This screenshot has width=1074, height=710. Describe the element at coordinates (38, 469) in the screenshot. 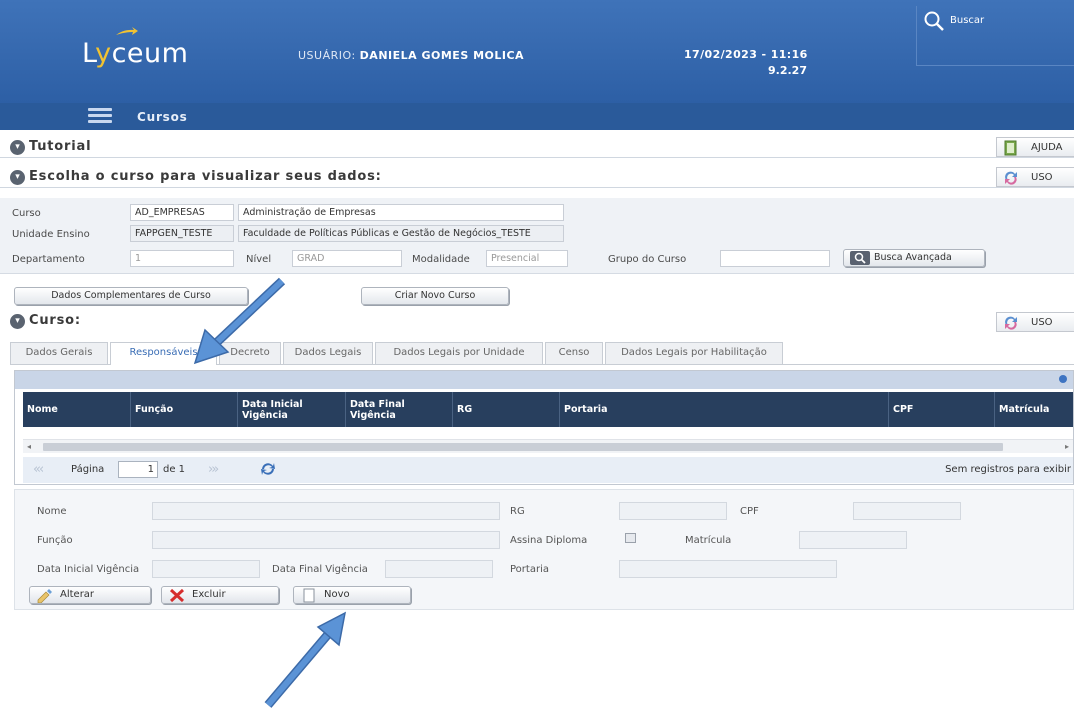

I see `first-prev-page-icon: «‹` at that location.